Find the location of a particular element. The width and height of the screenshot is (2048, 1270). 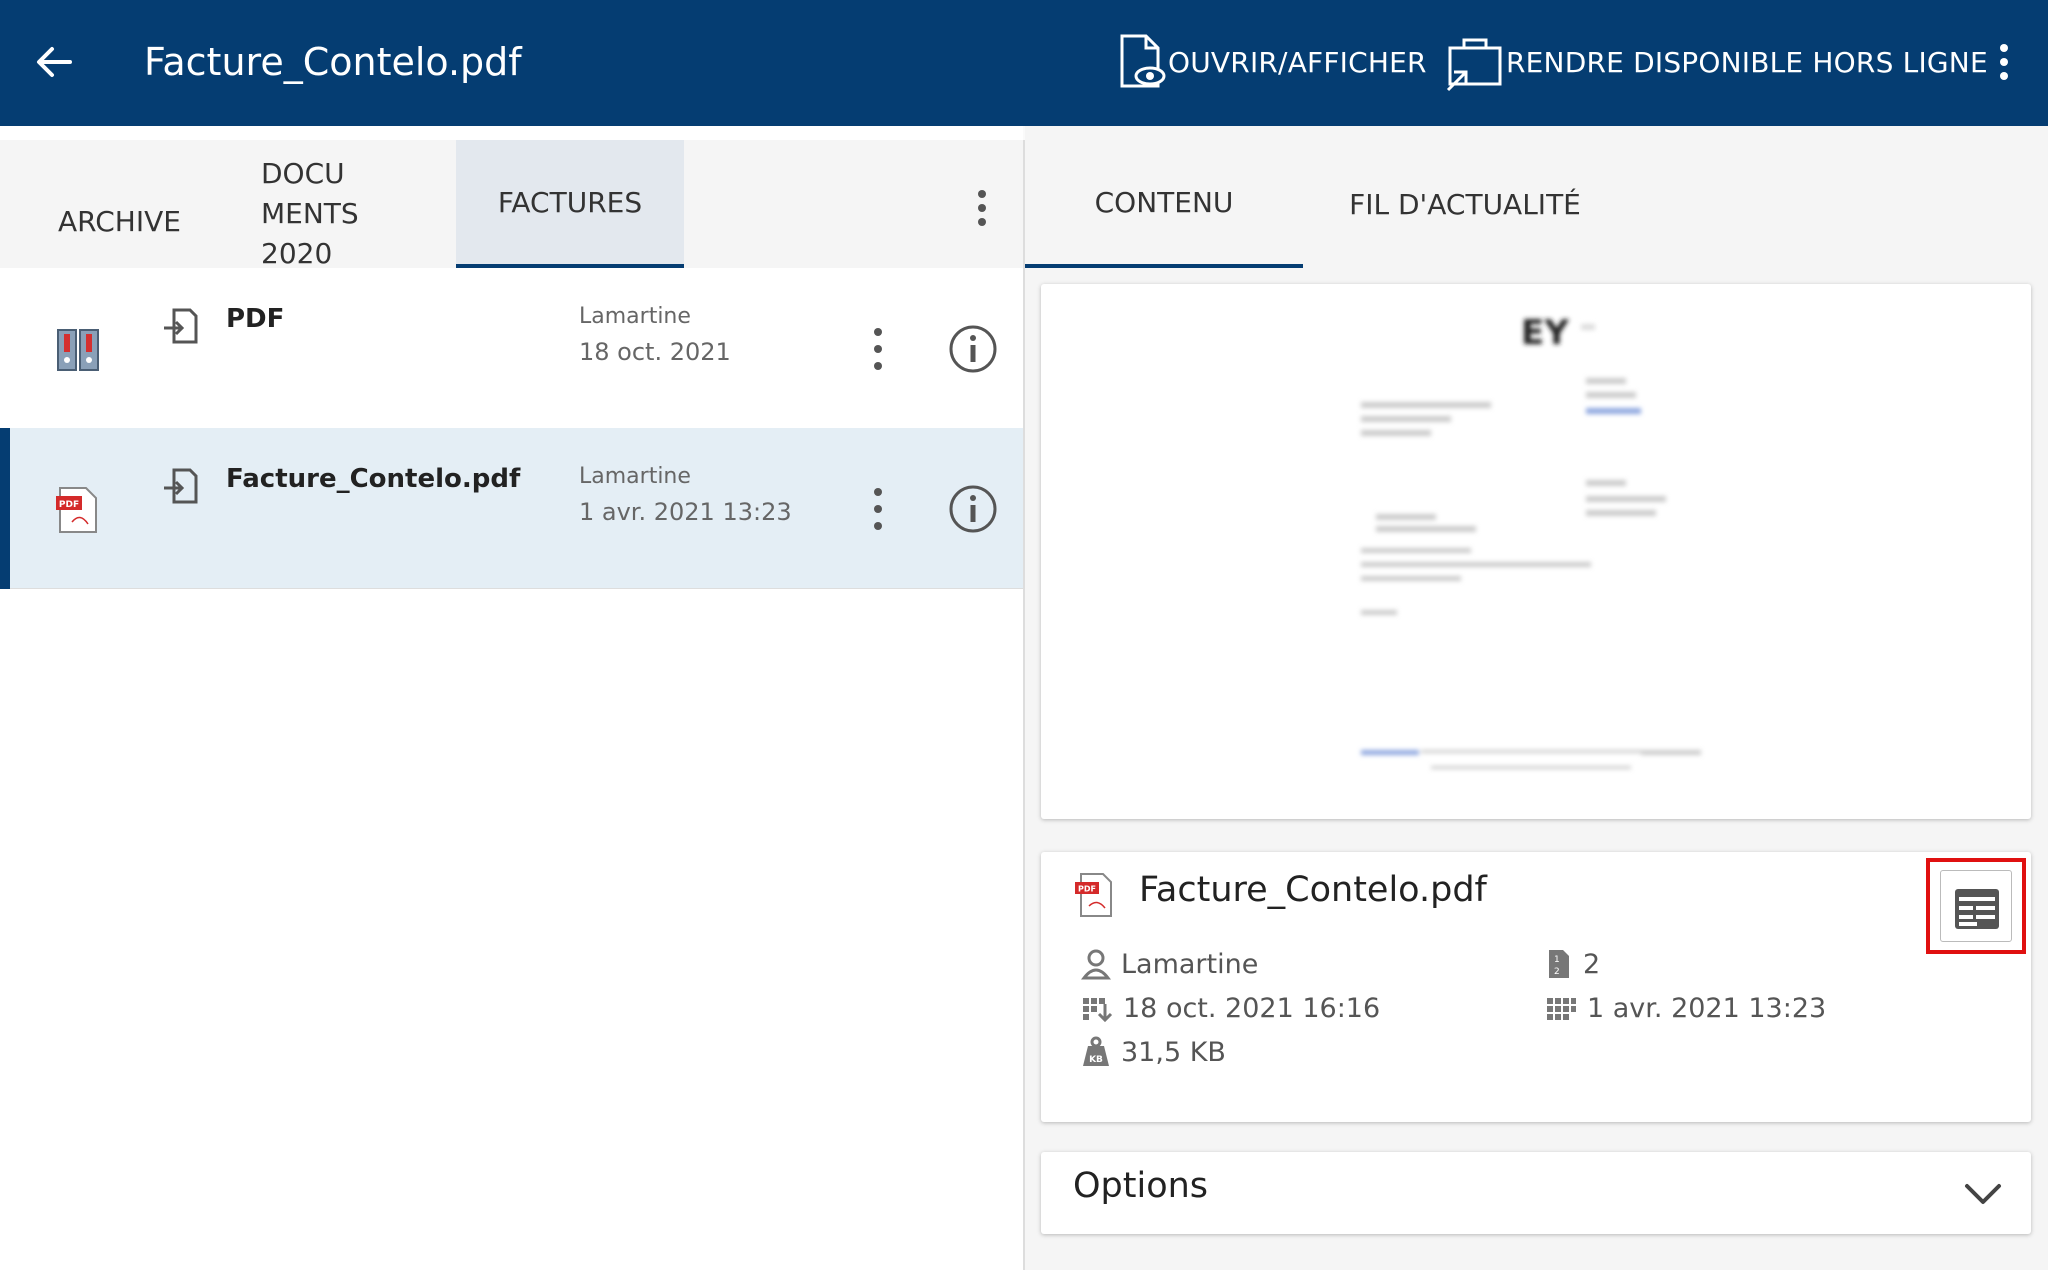

make-offline-button: RENDRE DISPONIBLE HORS LIGNE is located at coordinates (1716, 62).